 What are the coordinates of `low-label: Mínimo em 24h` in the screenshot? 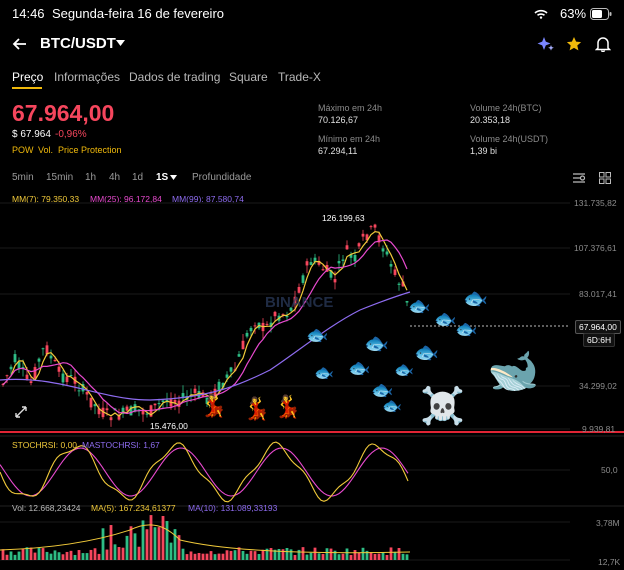 It's located at (349, 139).